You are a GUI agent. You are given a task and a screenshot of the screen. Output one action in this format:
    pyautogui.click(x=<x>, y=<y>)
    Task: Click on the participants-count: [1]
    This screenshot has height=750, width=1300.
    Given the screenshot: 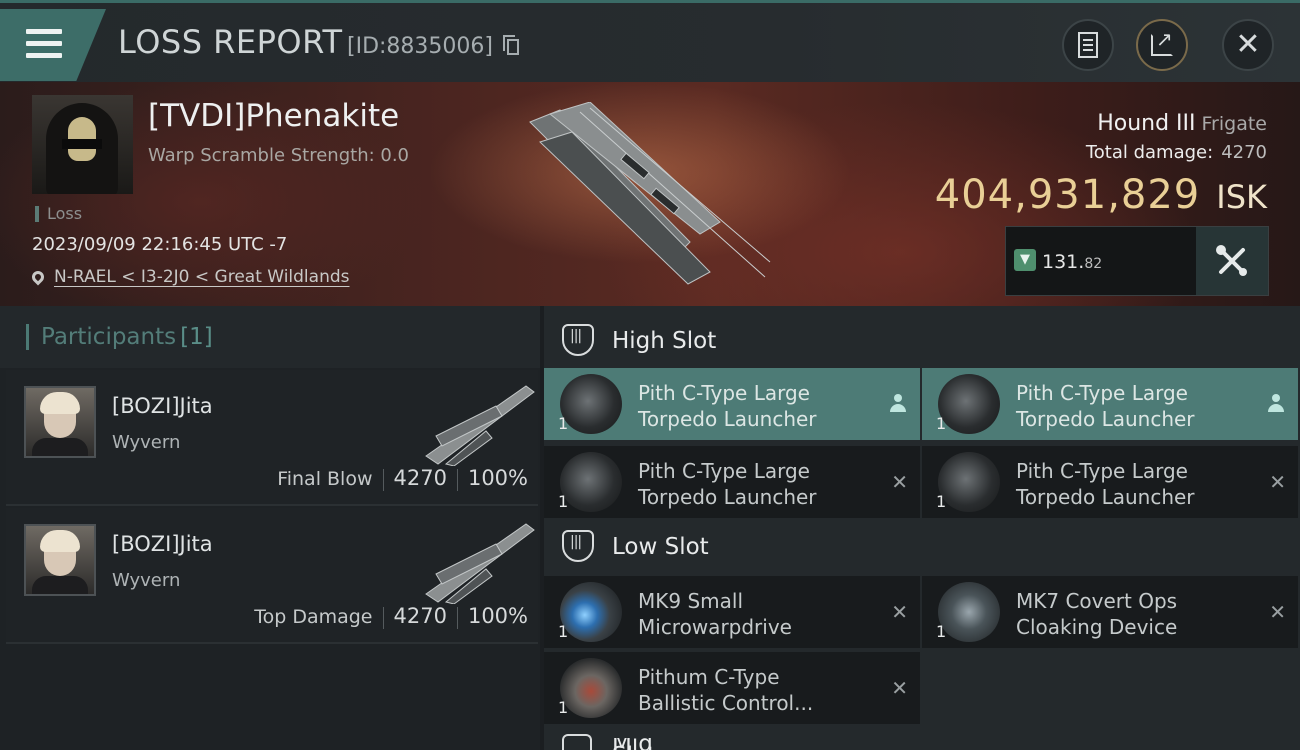 What is the action you would take?
    pyautogui.click(x=196, y=337)
    